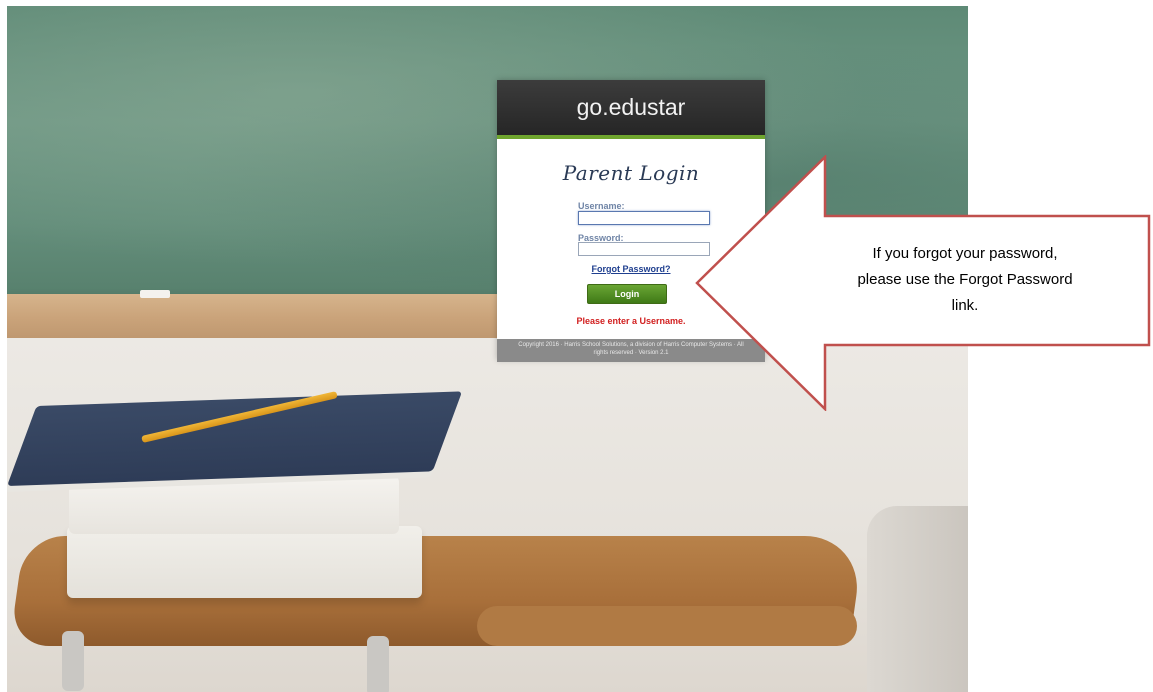  What do you see at coordinates (667, 626) in the screenshot?
I see `desk-arm` at bounding box center [667, 626].